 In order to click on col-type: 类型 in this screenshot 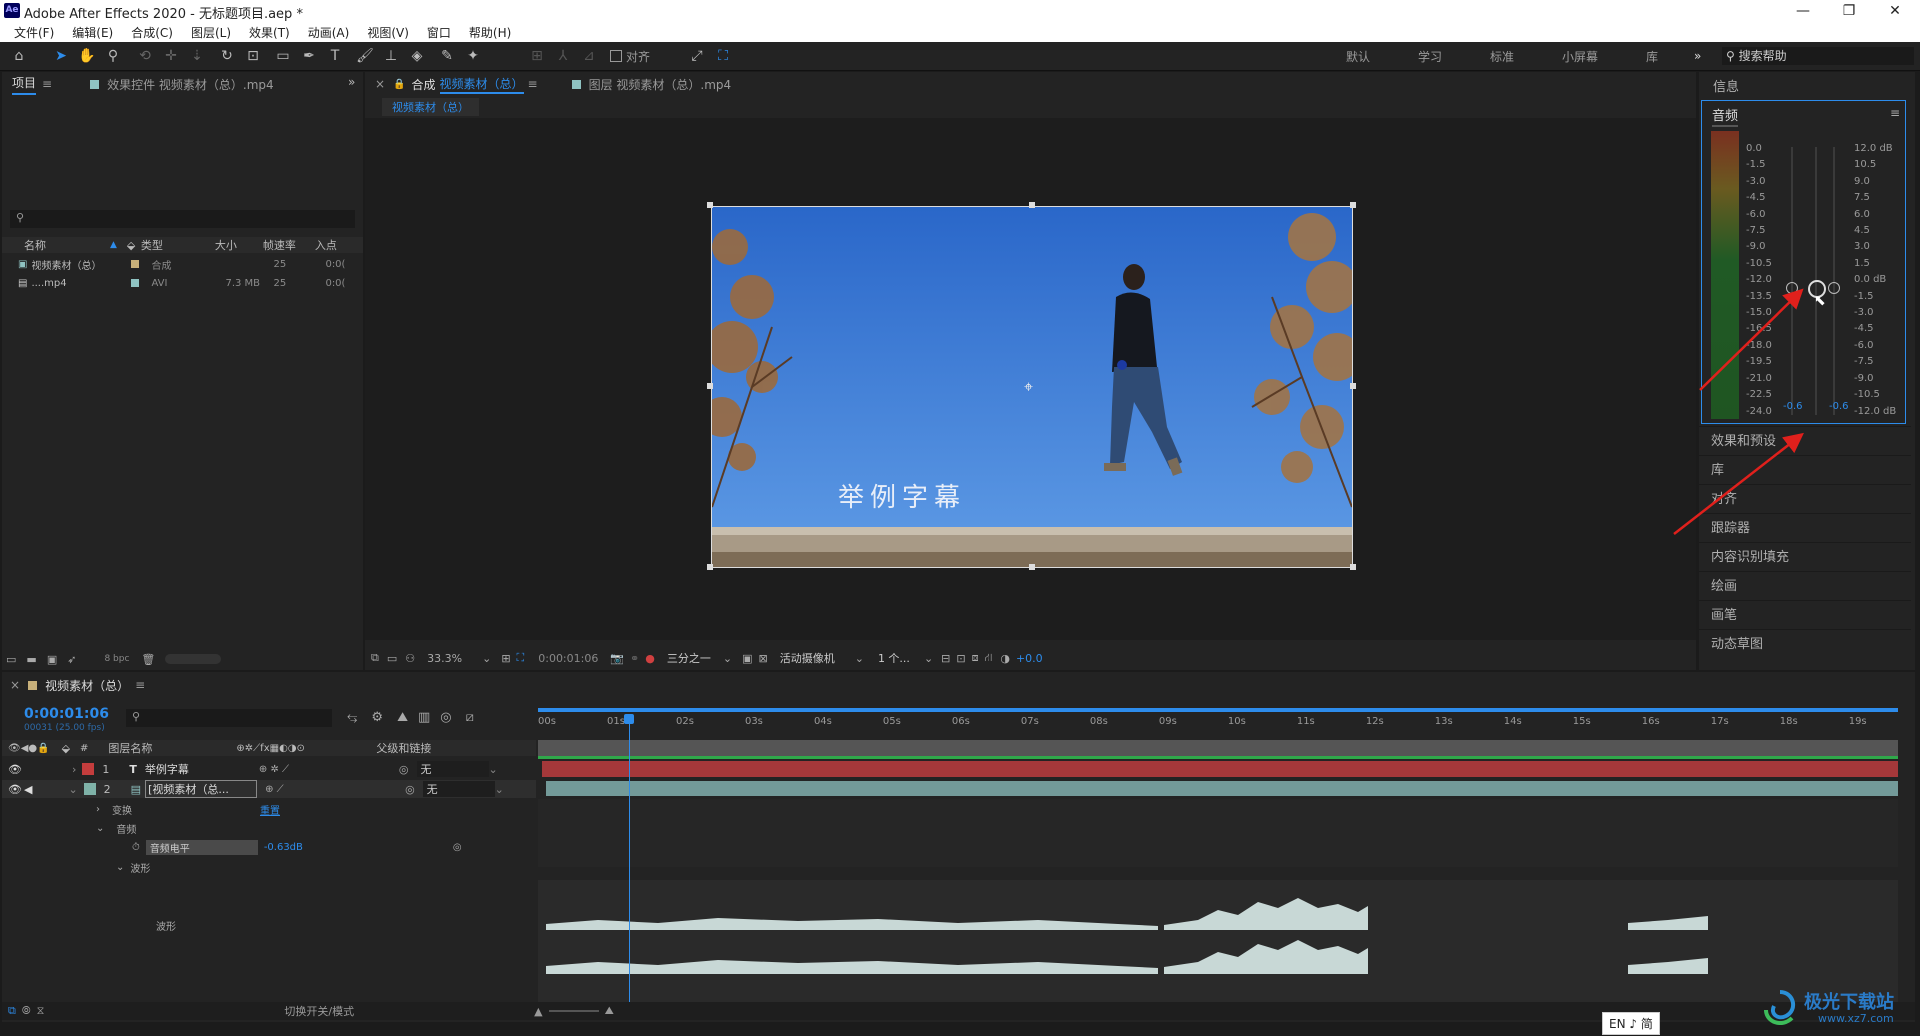, I will do `click(178, 245)`.